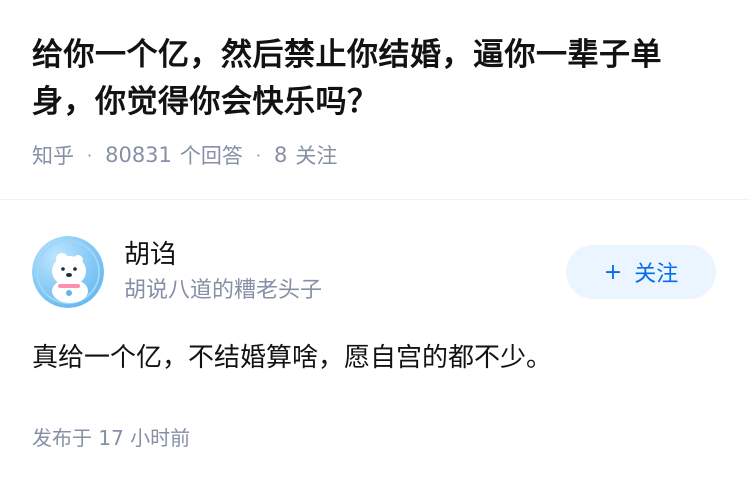  Describe the element at coordinates (138, 155) in the screenshot. I see `answer-count: 80831` at that location.